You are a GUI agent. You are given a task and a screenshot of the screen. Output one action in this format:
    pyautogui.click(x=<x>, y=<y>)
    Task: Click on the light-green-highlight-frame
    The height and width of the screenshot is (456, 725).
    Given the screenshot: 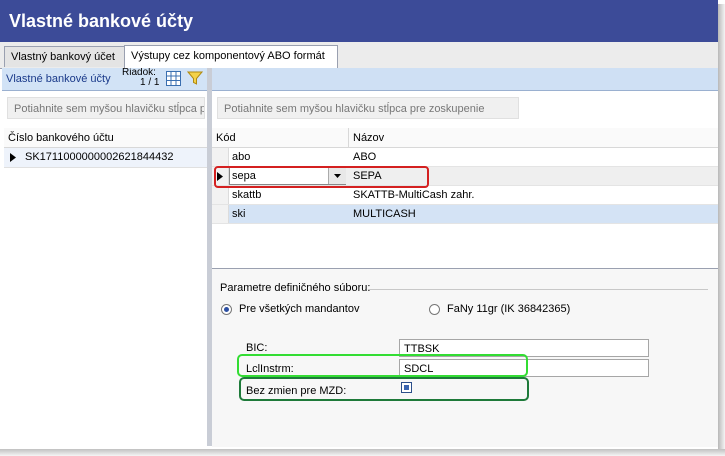 What is the action you would take?
    pyautogui.click(x=382, y=365)
    